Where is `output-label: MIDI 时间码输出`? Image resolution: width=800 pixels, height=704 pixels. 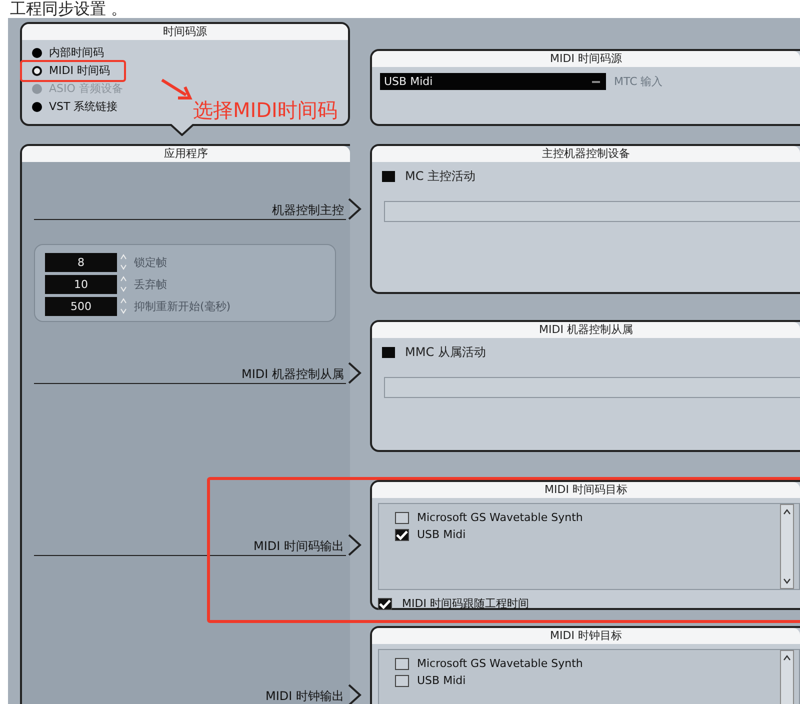 output-label: MIDI 时间码输出 is located at coordinates (190, 546).